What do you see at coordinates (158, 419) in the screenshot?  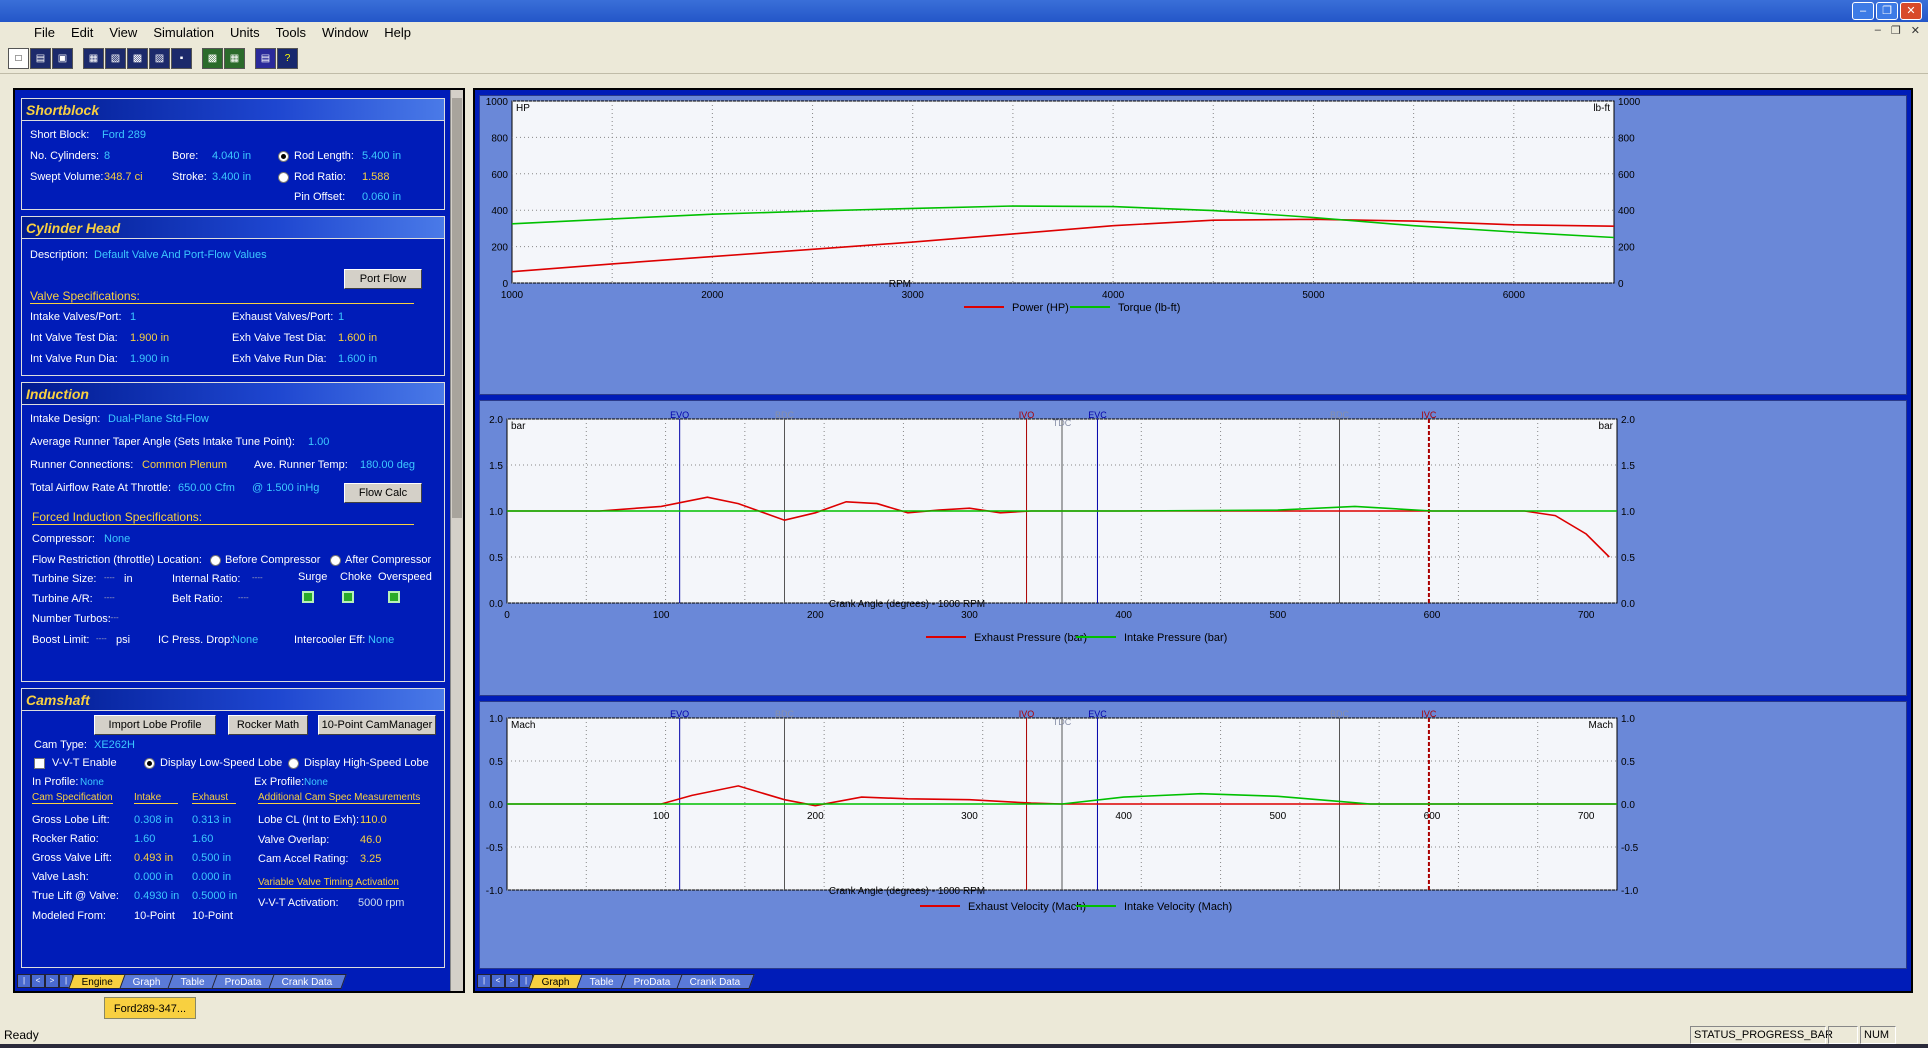 I see `intake-design-value: Dual-Plane Std-Flow` at bounding box center [158, 419].